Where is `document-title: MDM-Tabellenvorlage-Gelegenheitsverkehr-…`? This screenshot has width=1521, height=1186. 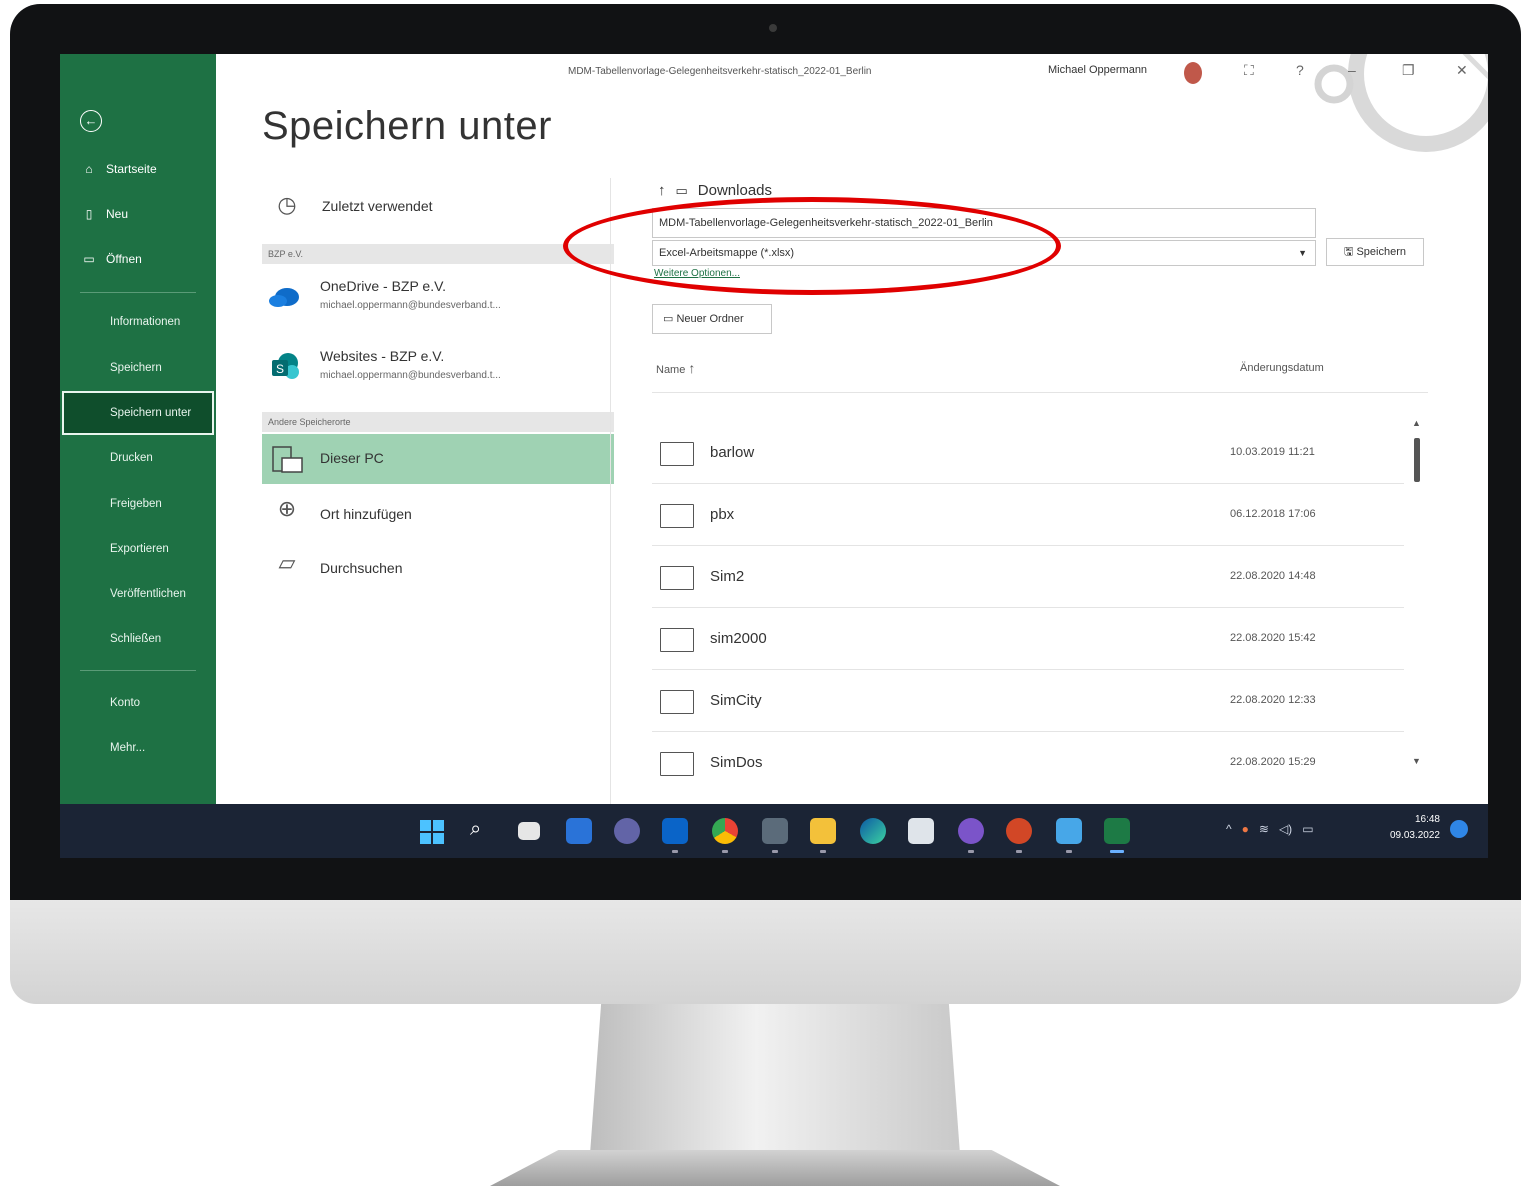
document-title: MDM-Tabellenvorlage-Gelegenheitsverkehr-… is located at coordinates (720, 71).